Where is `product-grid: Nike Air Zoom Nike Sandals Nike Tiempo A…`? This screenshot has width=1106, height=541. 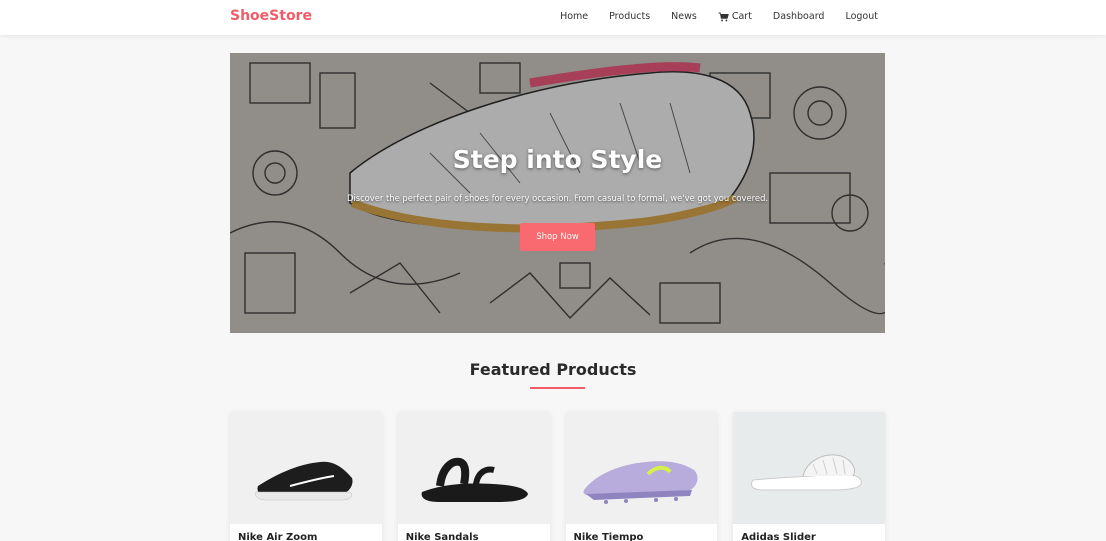
product-grid: Nike Air Zoom Nike Sandals Nike Tiempo A… is located at coordinates (557, 476).